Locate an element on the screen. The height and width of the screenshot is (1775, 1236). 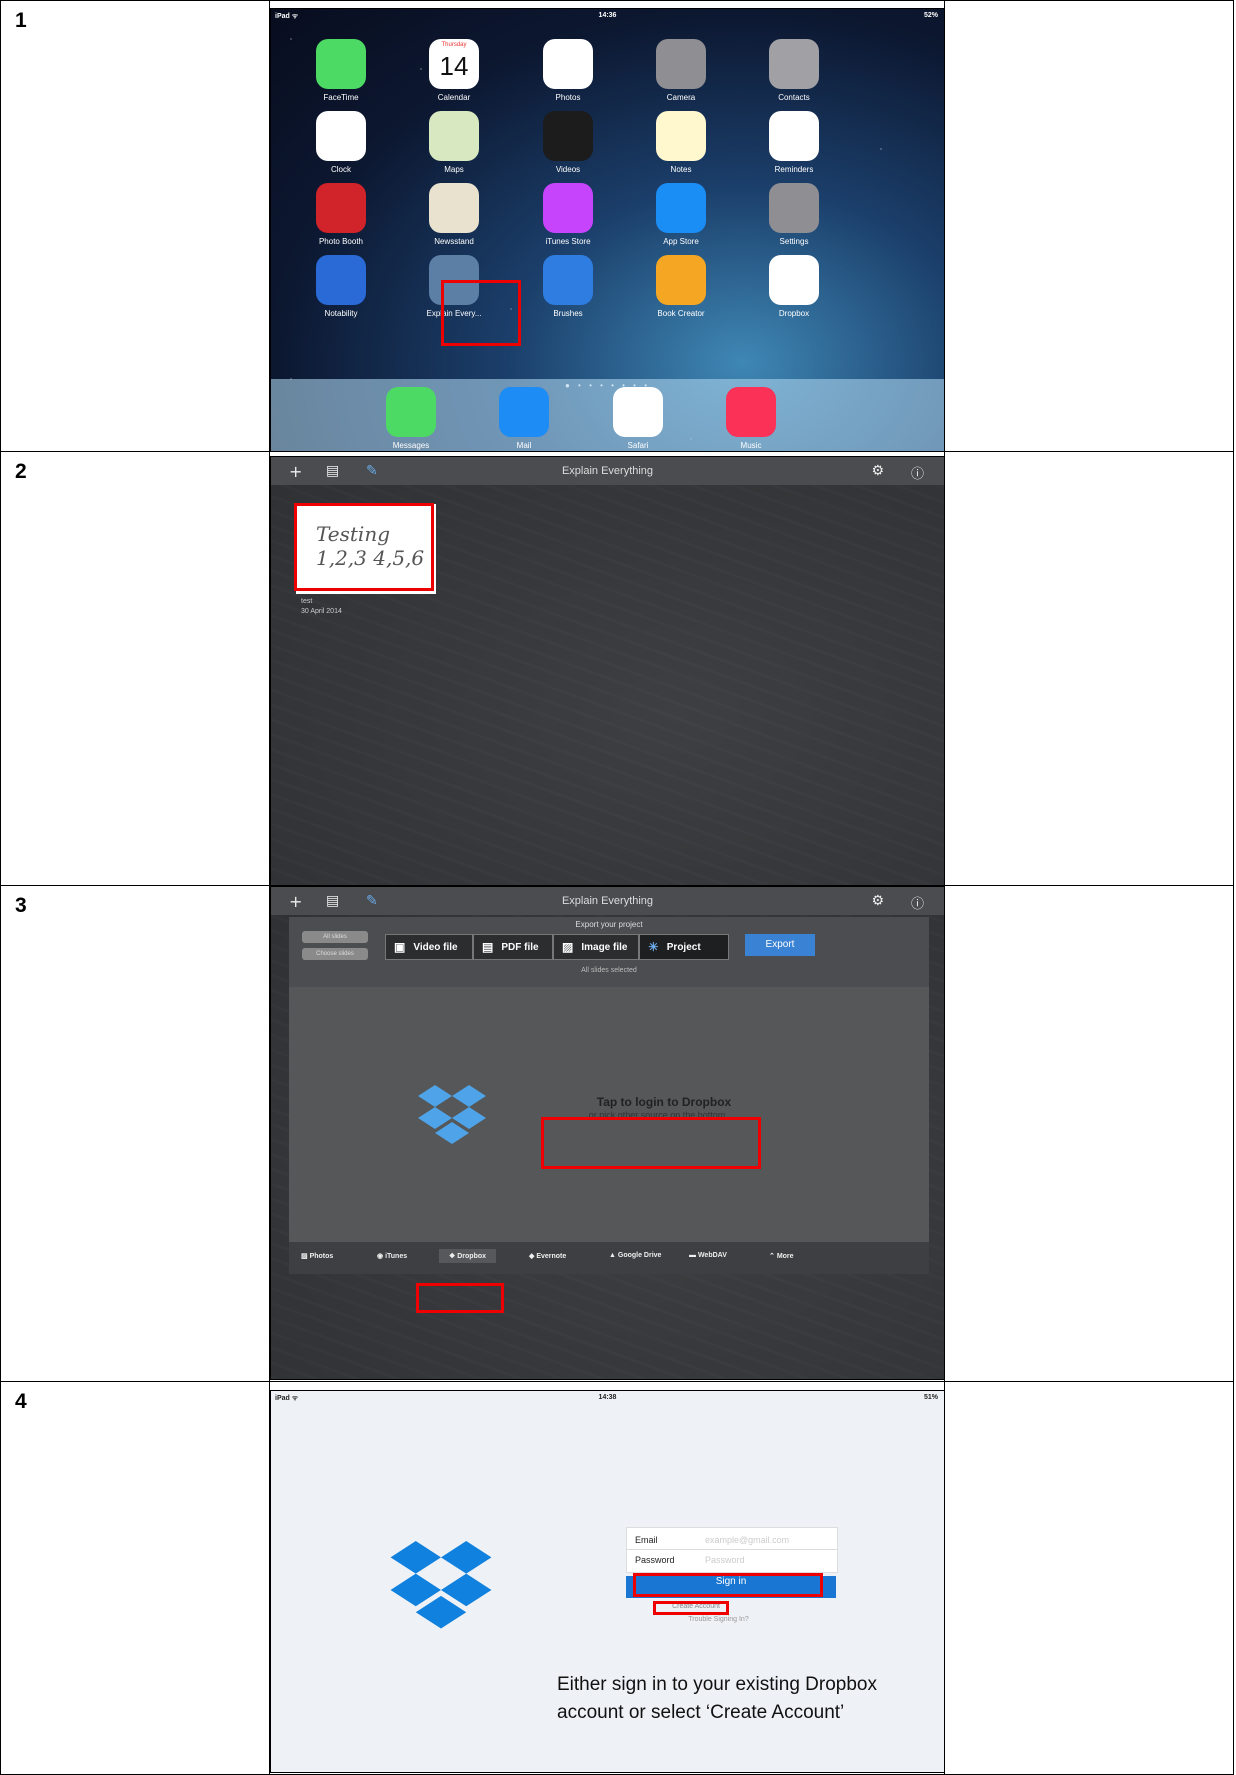
app-videos: Videos is located at coordinates (568, 142).